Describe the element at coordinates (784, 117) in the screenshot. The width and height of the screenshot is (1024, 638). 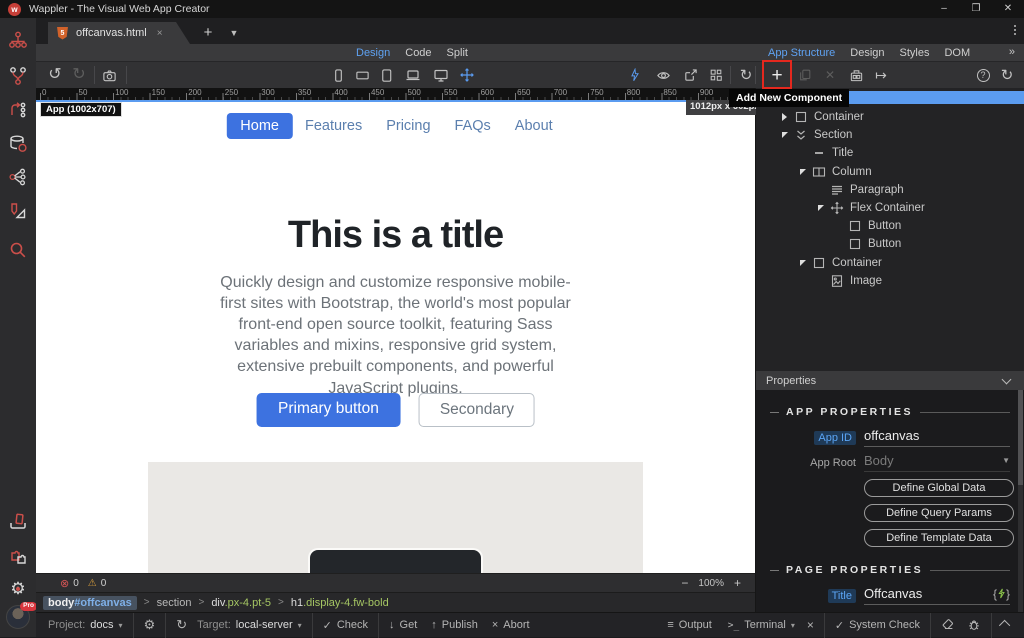
I see `collapse-arrow-icon` at that location.